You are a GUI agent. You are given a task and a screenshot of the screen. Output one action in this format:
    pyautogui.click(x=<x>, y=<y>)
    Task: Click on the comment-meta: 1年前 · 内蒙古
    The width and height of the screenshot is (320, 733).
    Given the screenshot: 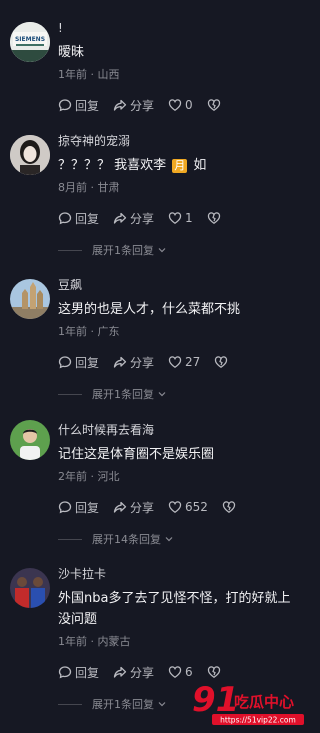 What is the action you would take?
    pyautogui.click(x=94, y=641)
    